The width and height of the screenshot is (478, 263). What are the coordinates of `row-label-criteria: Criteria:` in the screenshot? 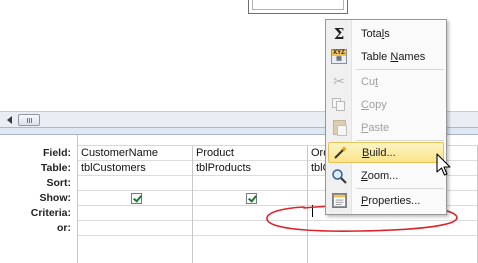 It's located at (50, 213).